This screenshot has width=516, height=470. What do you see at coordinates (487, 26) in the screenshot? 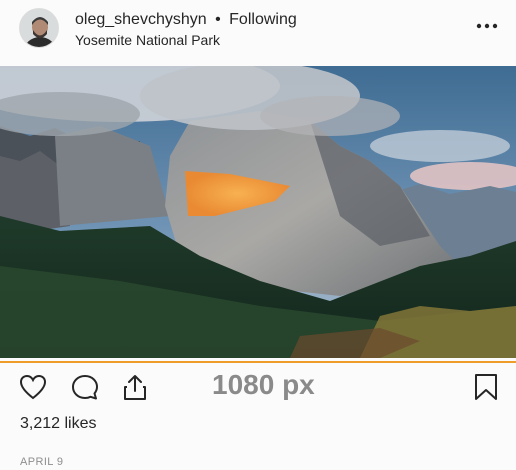
I see `more-options-icon` at bounding box center [487, 26].